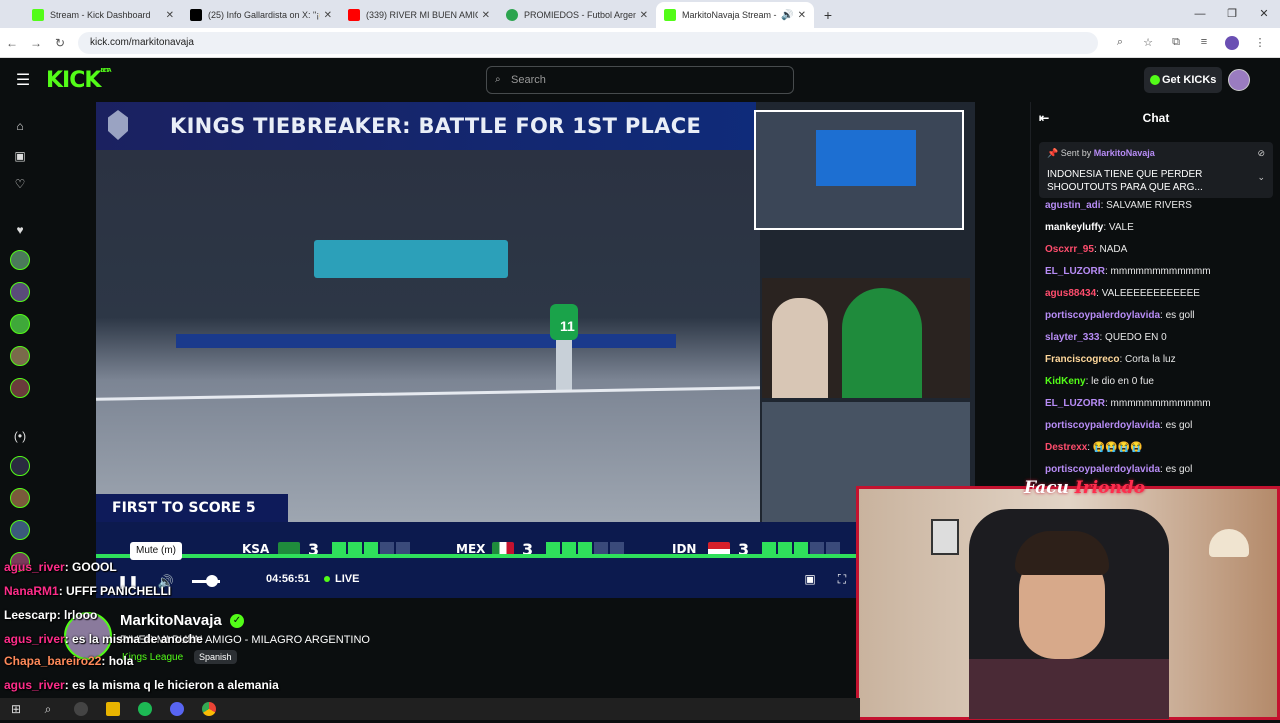  What do you see at coordinates (564, 365) in the screenshot?
I see `player-legs` at bounding box center [564, 365].